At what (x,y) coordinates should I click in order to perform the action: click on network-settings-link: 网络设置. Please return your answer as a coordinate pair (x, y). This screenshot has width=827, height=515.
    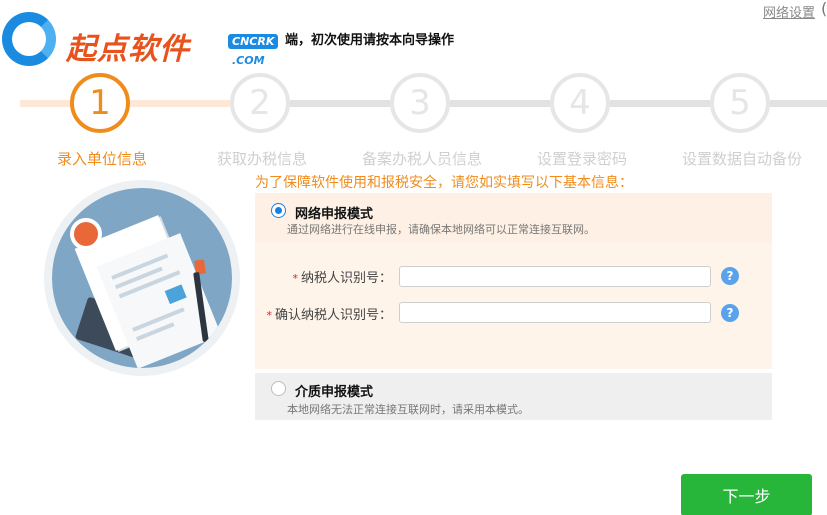
    Looking at the image, I should click on (789, 11).